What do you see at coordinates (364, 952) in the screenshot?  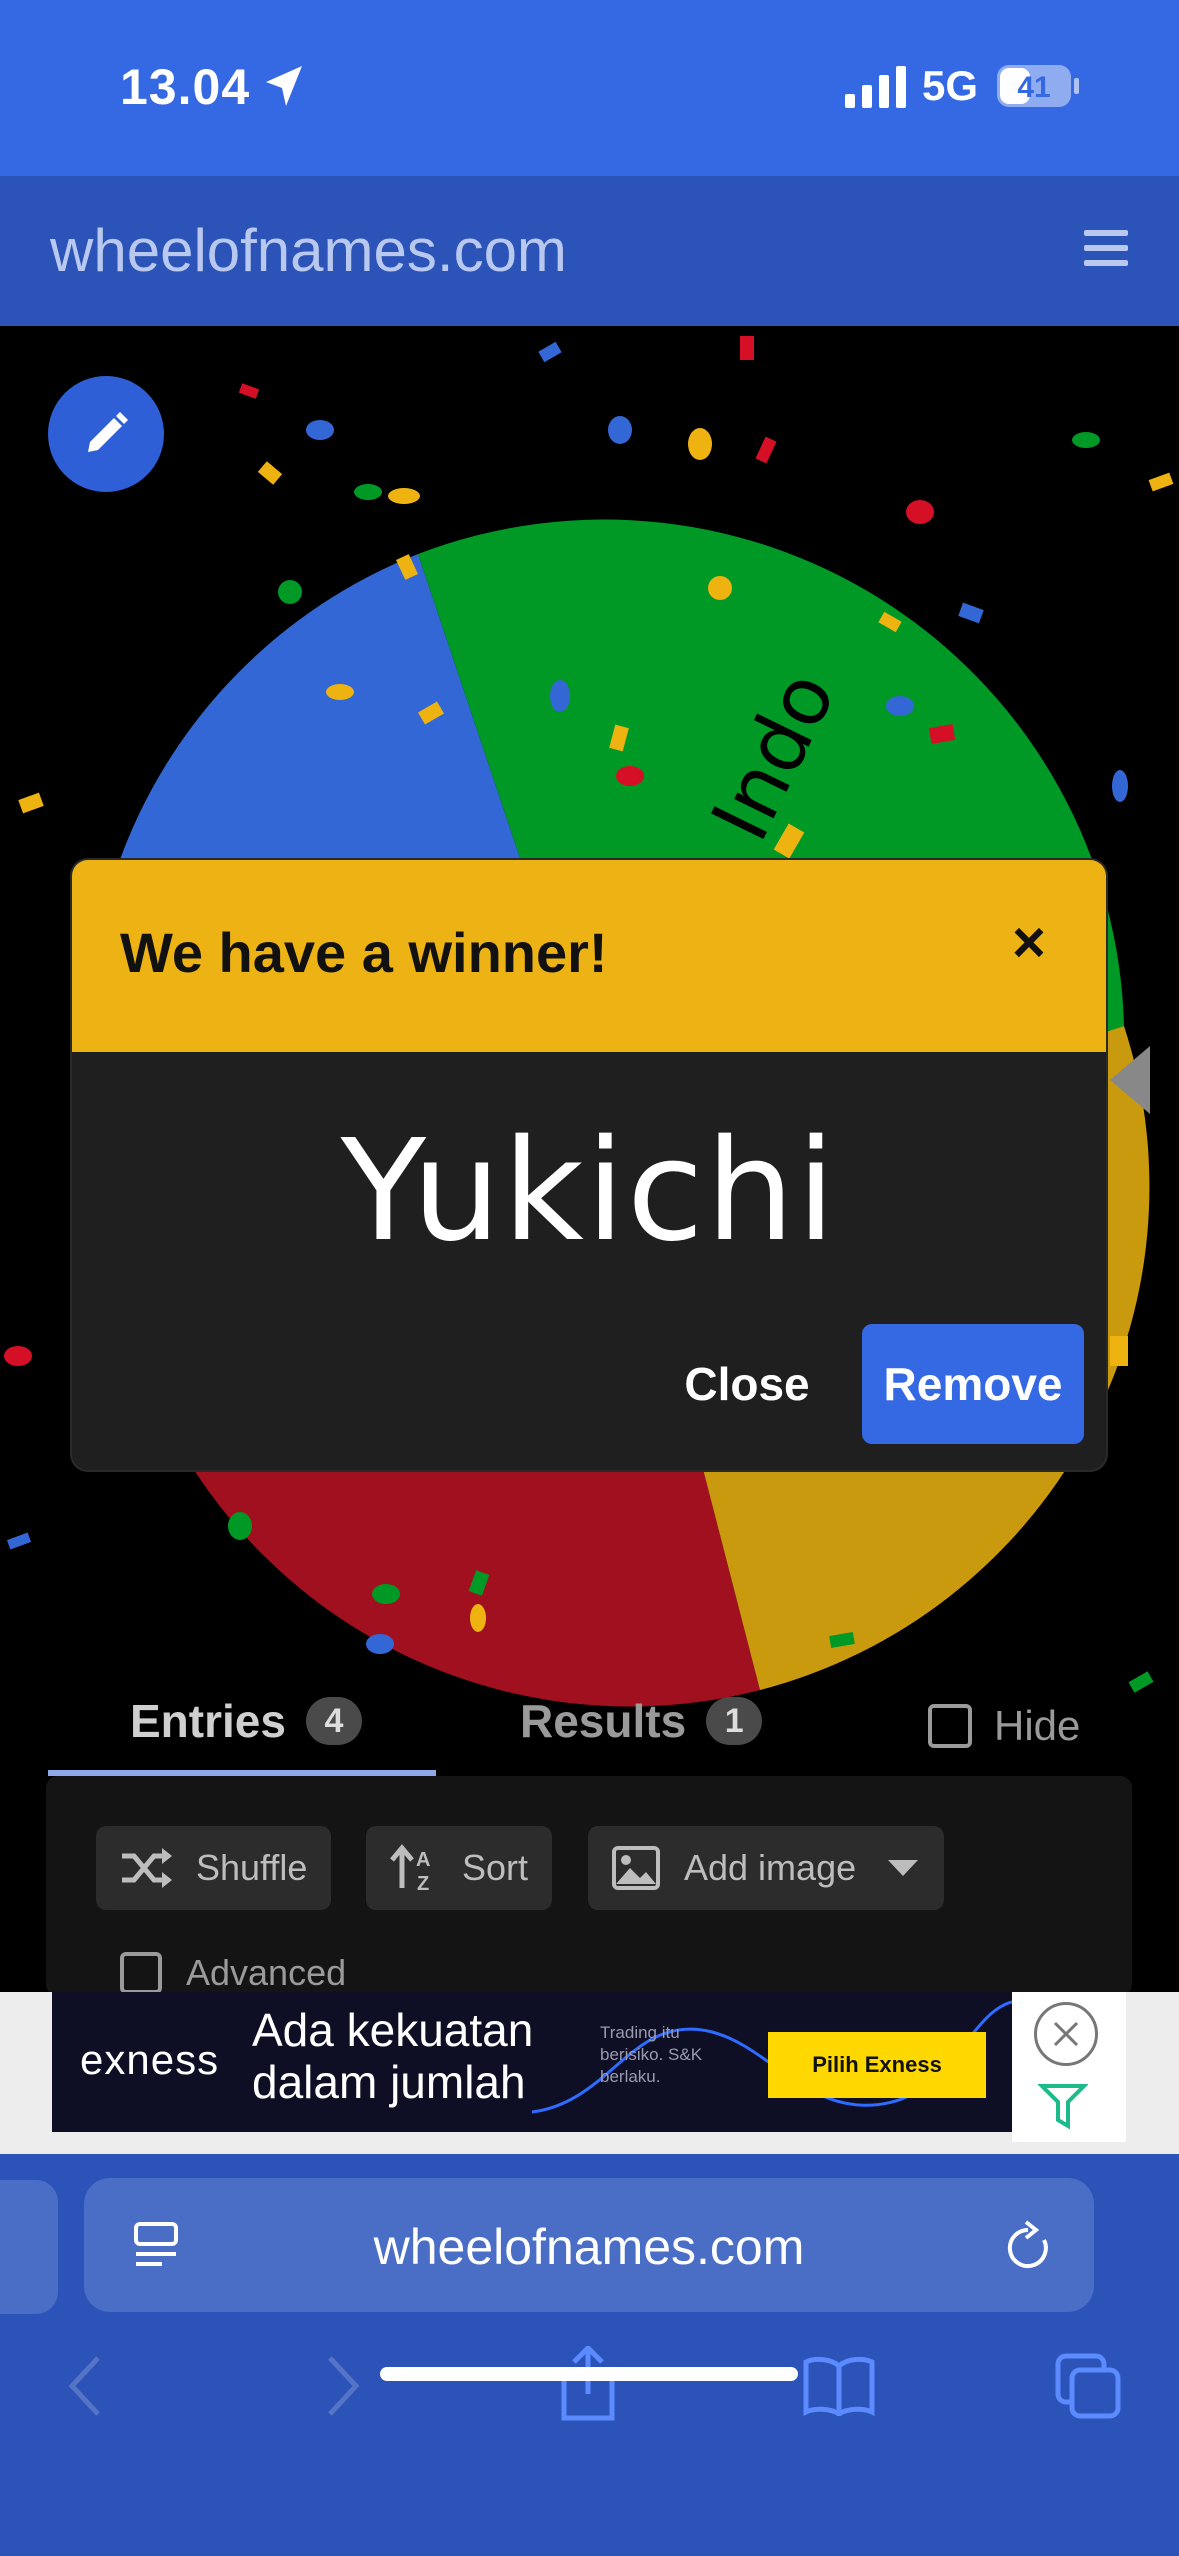 I see `dialog-title: We have a winner!` at bounding box center [364, 952].